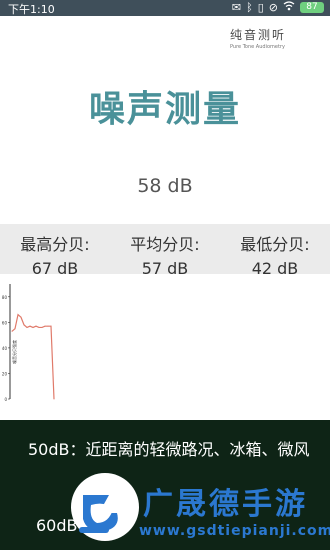 The image size is (330, 550). What do you see at coordinates (289, 7) in the screenshot?
I see `wifi-icon` at bounding box center [289, 7].